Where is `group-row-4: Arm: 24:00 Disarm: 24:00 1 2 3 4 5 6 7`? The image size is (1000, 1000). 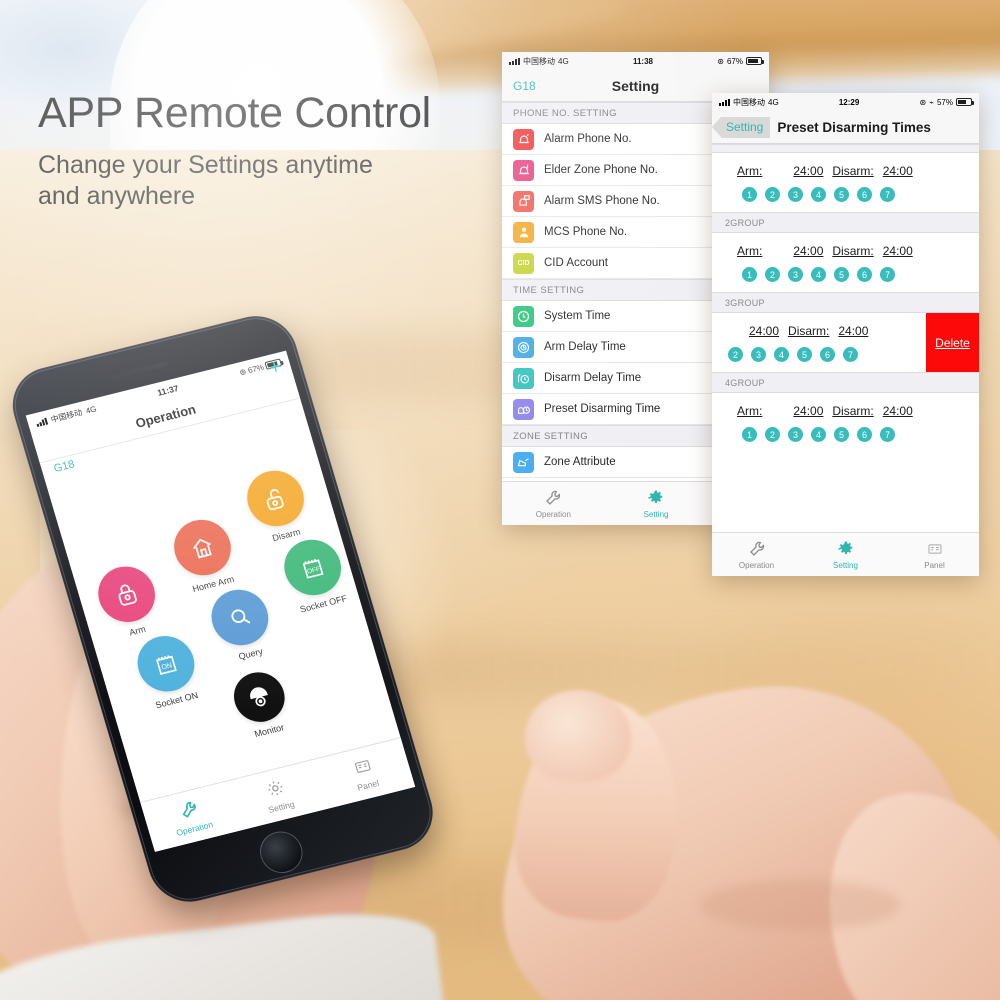 group-row-4: Arm: 24:00 Disarm: 24:00 1 2 3 4 5 6 7 is located at coordinates (845, 422).